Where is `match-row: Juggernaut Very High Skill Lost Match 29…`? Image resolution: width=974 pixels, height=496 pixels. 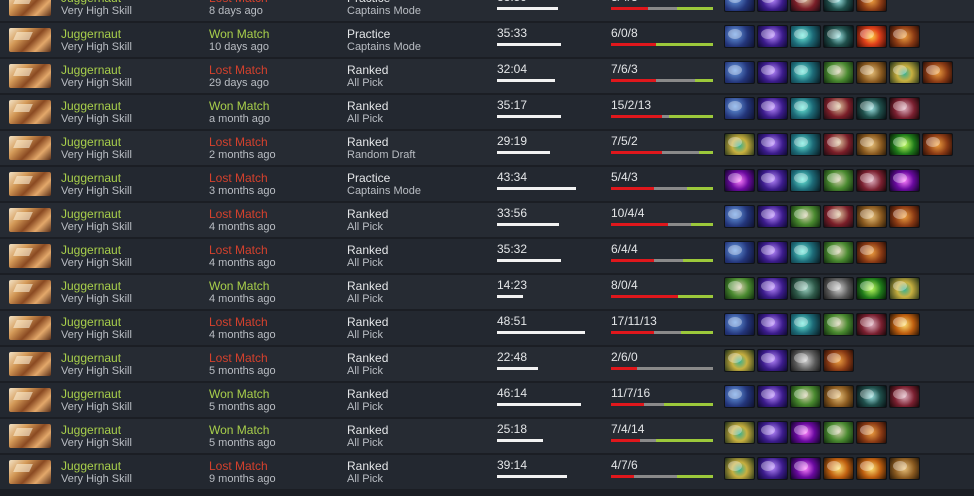 match-row: Juggernaut Very High Skill Lost Match 29… is located at coordinates (487, 76).